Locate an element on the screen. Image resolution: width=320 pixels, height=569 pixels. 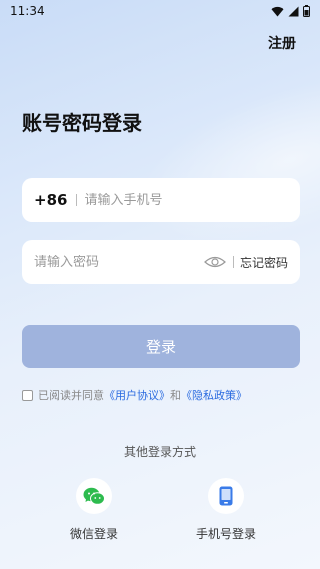
agreement-row: 已阅读并同意 《用户协议》 和 《隐私政策》 is located at coordinates (134, 395).